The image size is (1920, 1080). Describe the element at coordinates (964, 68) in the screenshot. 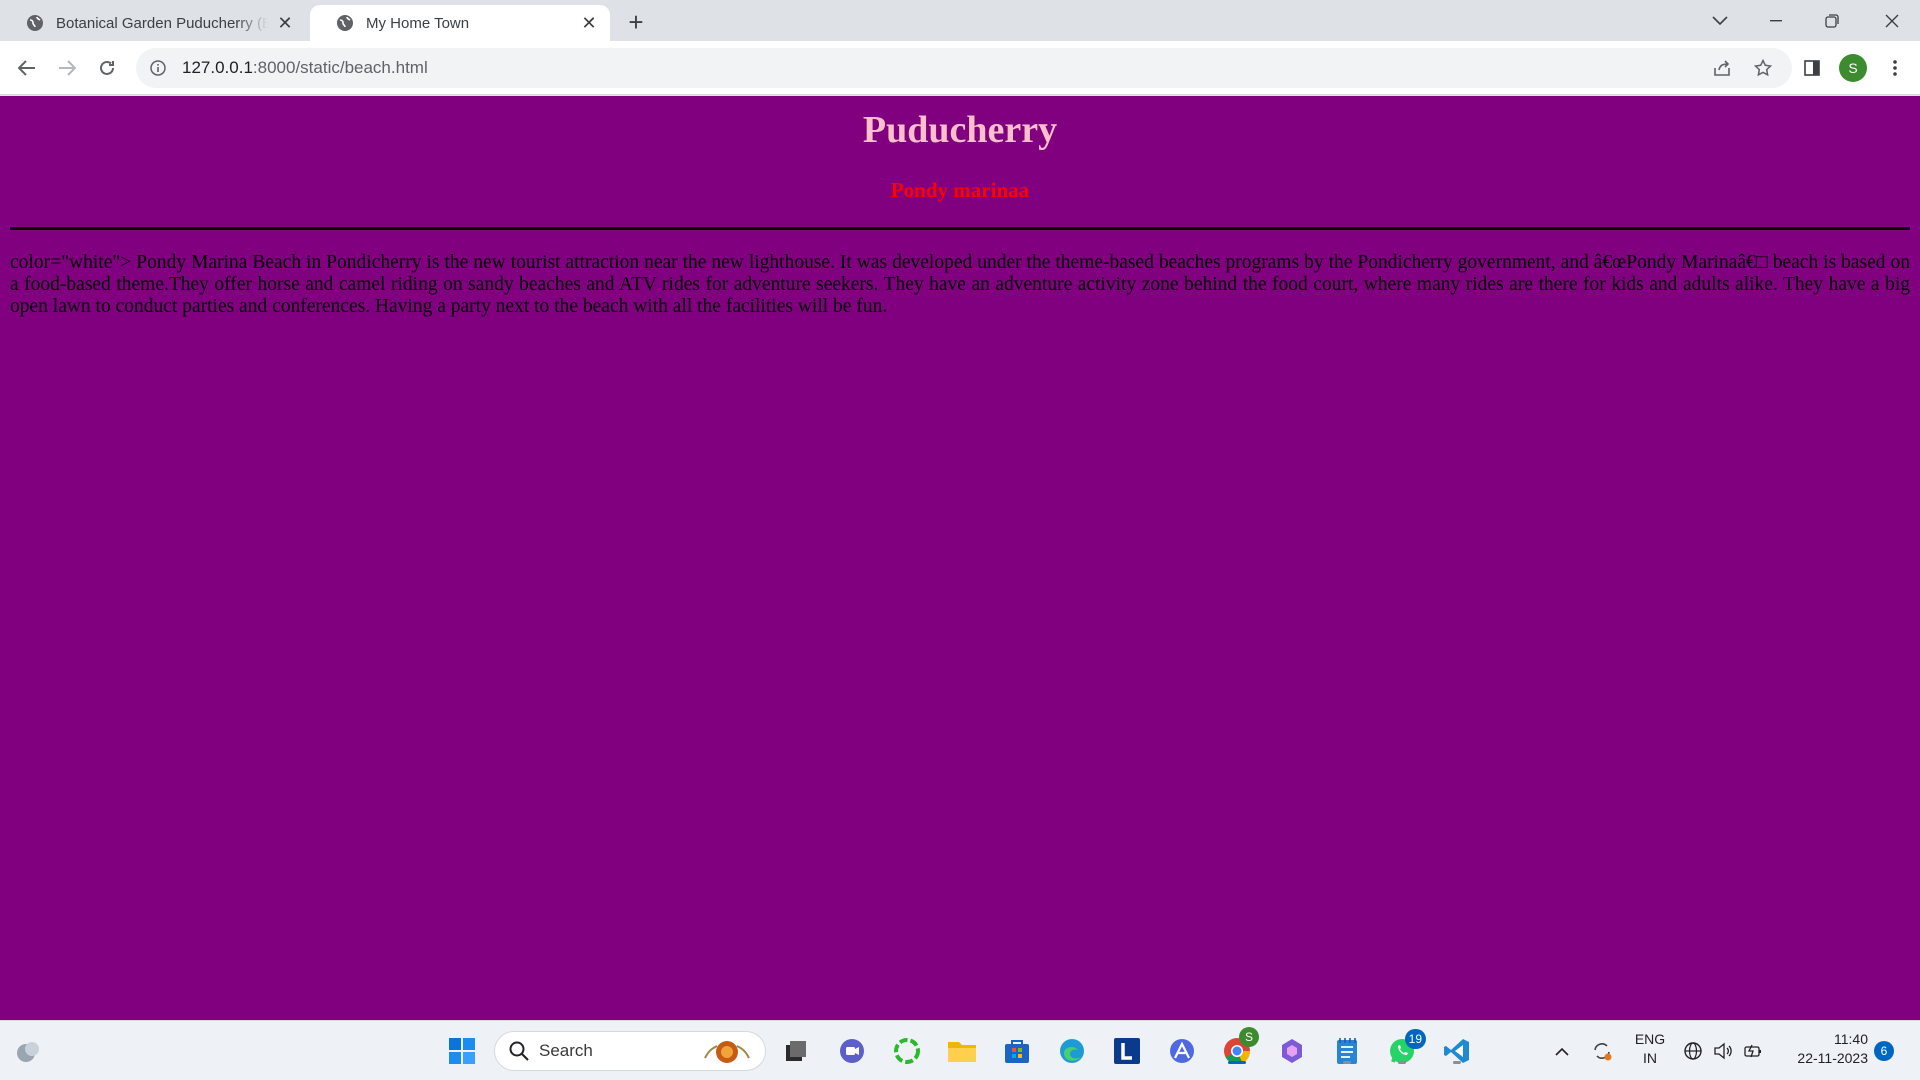

I see `address-bar: 127.0.0.1:8000/static/beach.html` at that location.